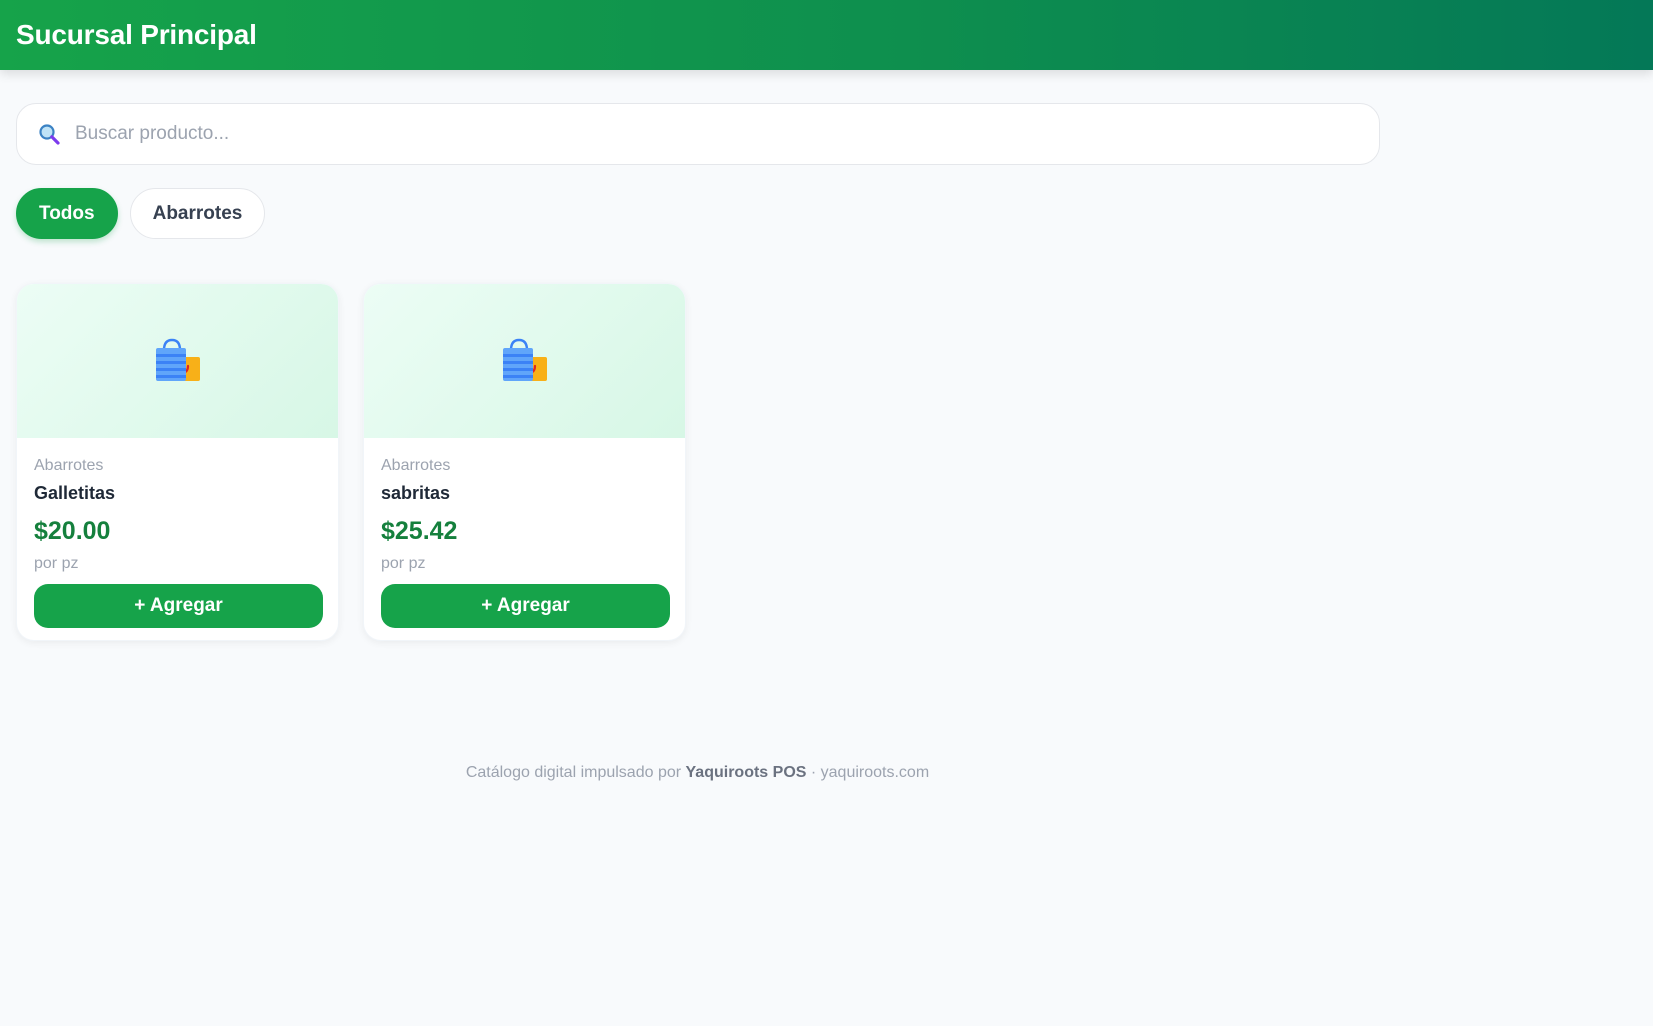 The width and height of the screenshot is (1653, 1026). I want to click on search-bar, so click(698, 134).